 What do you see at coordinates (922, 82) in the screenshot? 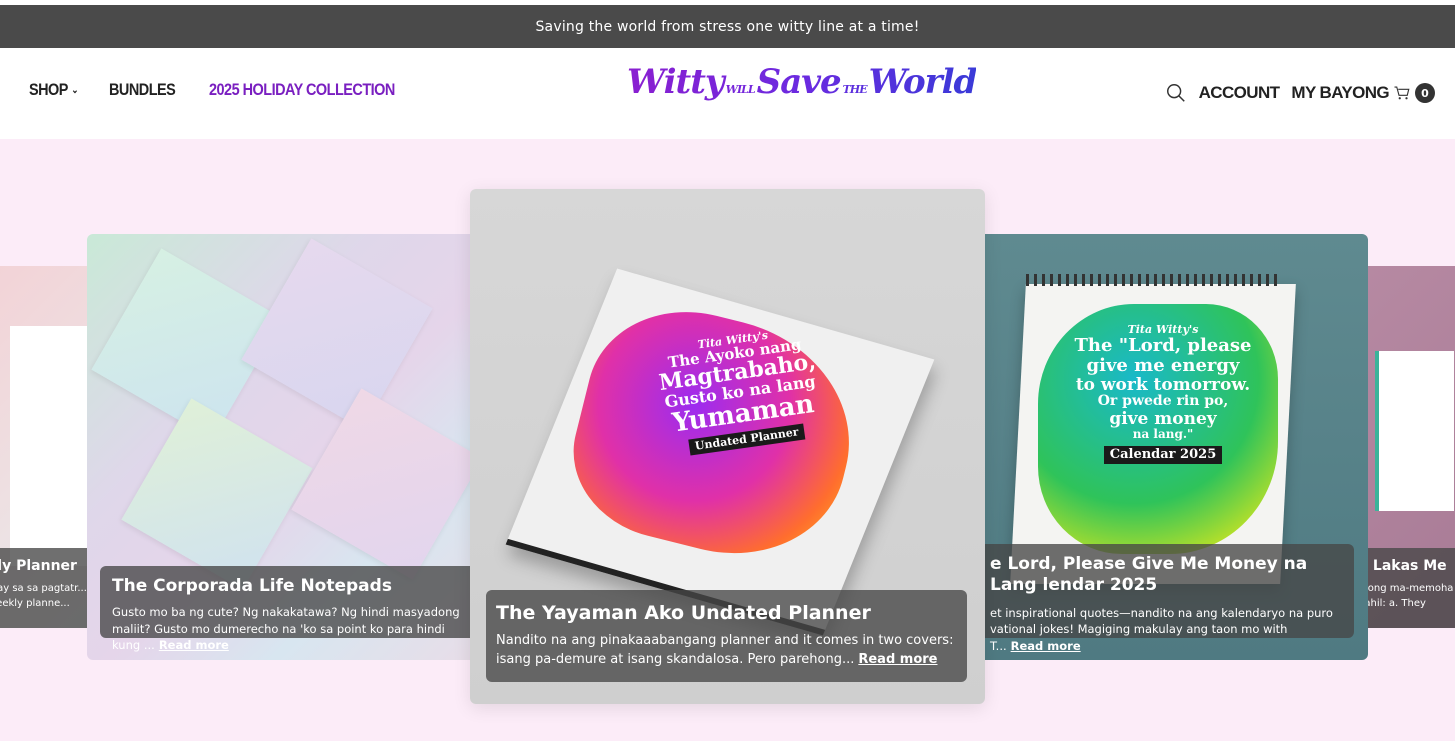
I see `logo-word: World` at bounding box center [922, 82].